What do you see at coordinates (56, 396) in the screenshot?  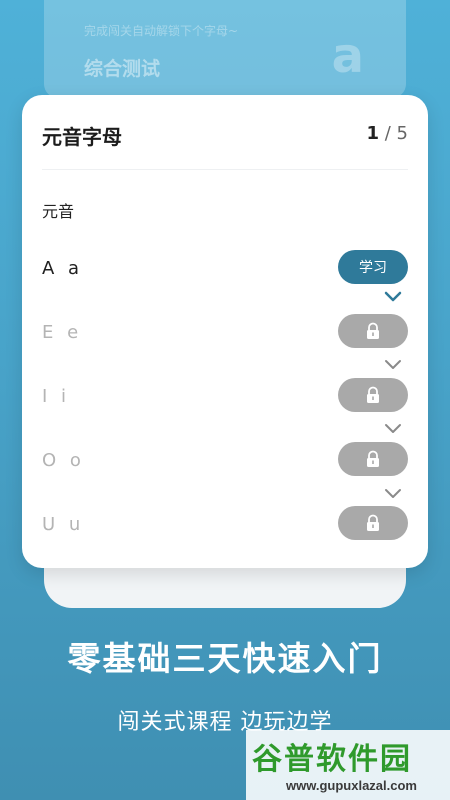 I see `lesson-letter: I i` at bounding box center [56, 396].